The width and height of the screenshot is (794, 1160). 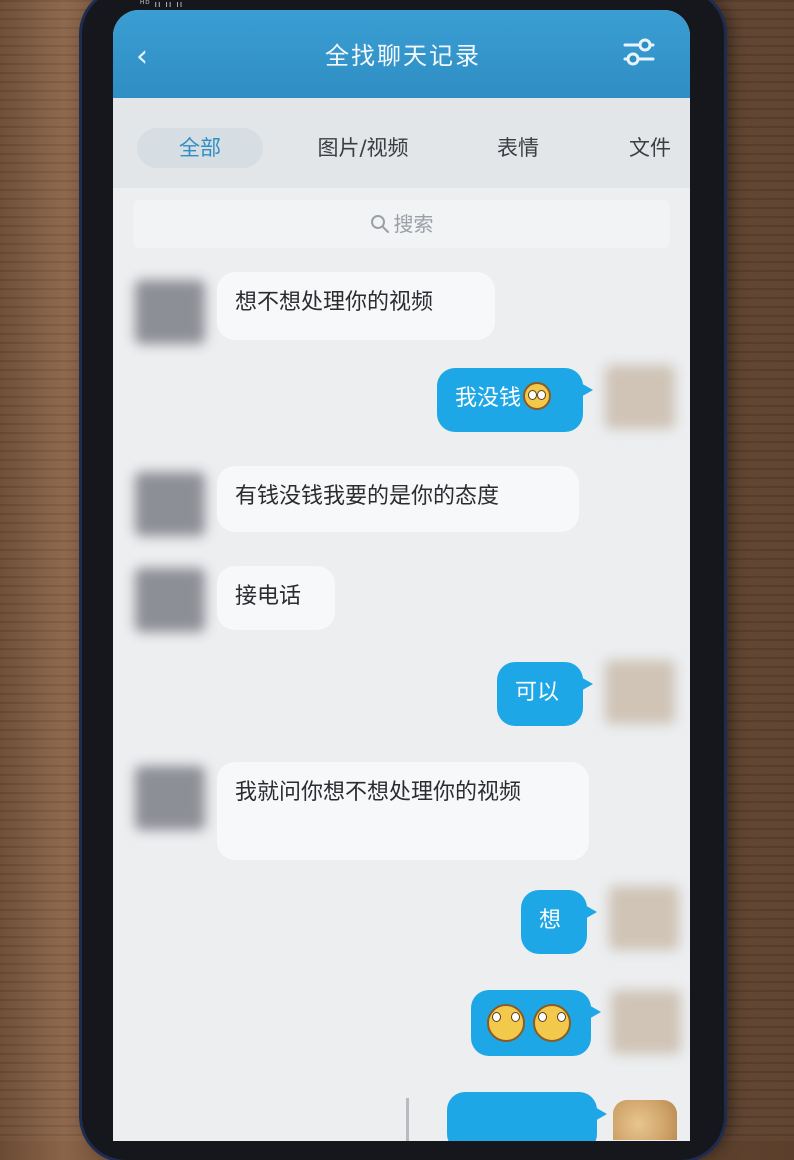 What do you see at coordinates (356, 306) in the screenshot?
I see `message-bubble-incoming: 想不想处理你的视频` at bounding box center [356, 306].